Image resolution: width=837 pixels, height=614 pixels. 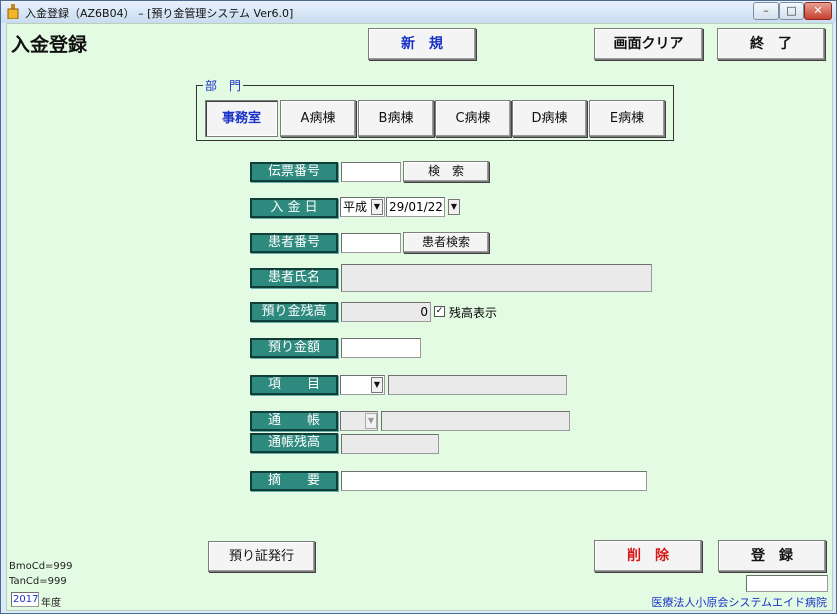 What do you see at coordinates (294, 385) in the screenshot?
I see `item-label: 項 目` at bounding box center [294, 385].